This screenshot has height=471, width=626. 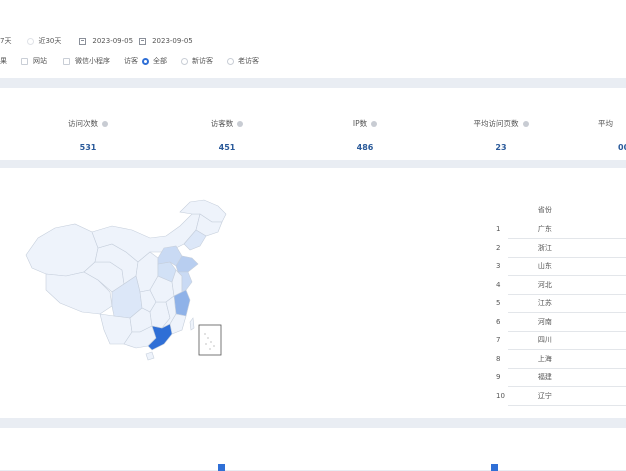 What do you see at coordinates (612, 135) in the screenshot?
I see `stat-avg-partial: 平均 00` at bounding box center [612, 135].